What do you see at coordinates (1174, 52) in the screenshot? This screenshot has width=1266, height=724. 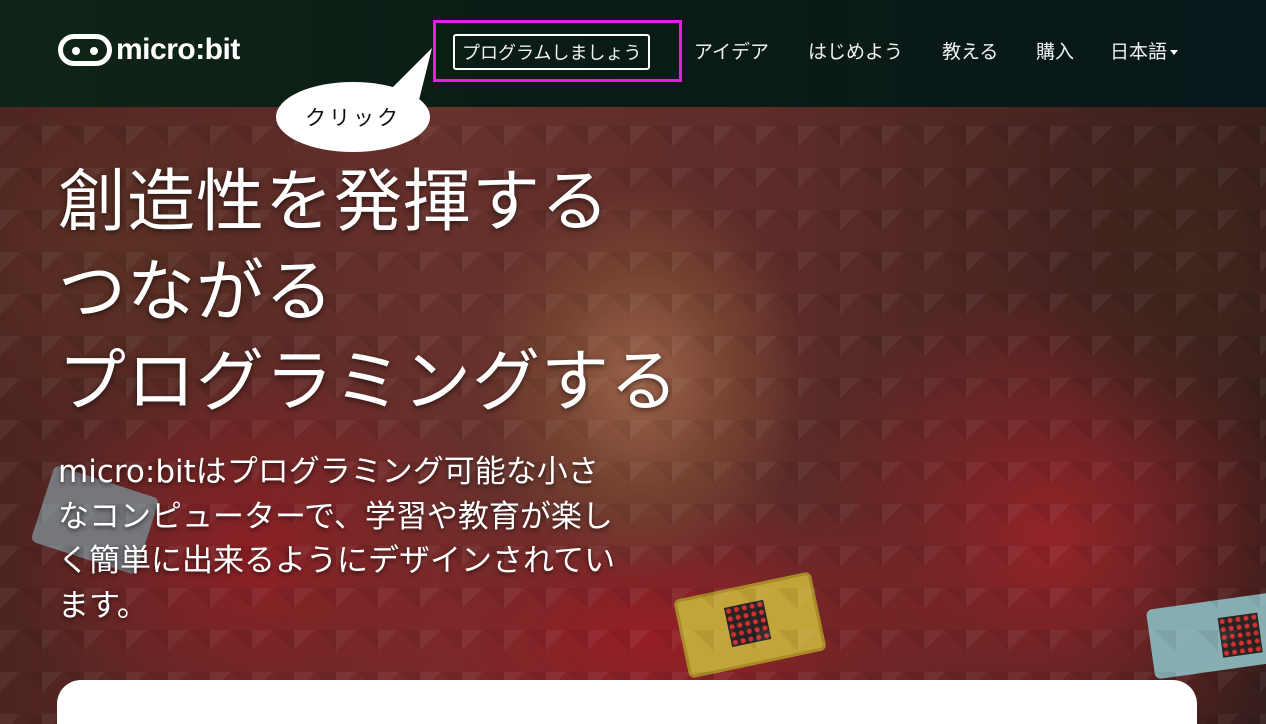 I see `caret-down-icon` at bounding box center [1174, 52].